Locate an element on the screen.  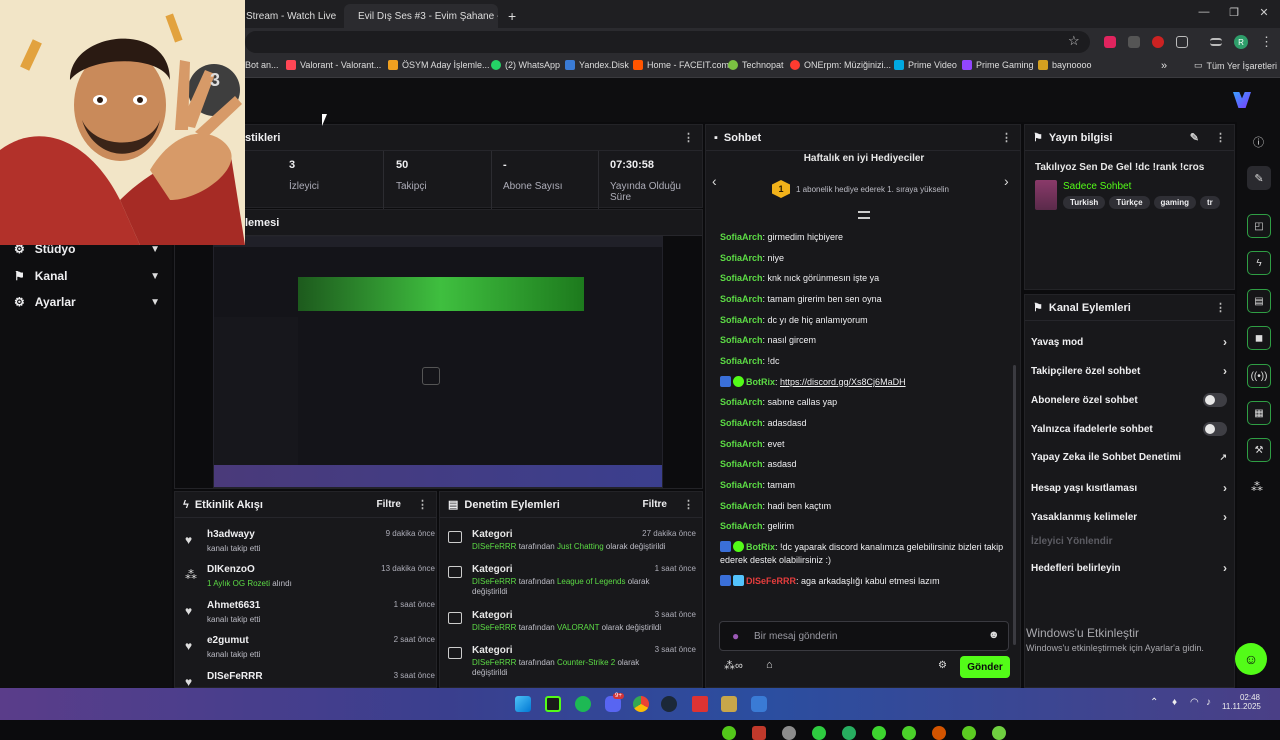
broadcast-icon: ((•)) is located at coordinates (1259, 376).